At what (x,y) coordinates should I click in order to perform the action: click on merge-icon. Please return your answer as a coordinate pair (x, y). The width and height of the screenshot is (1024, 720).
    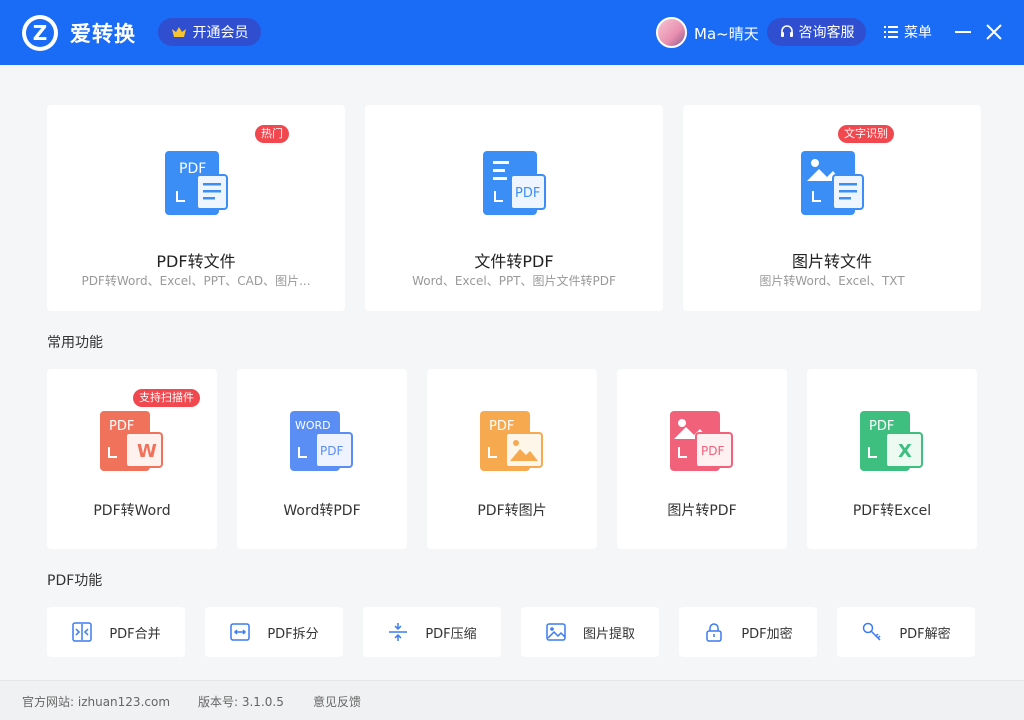
    Looking at the image, I should click on (82, 632).